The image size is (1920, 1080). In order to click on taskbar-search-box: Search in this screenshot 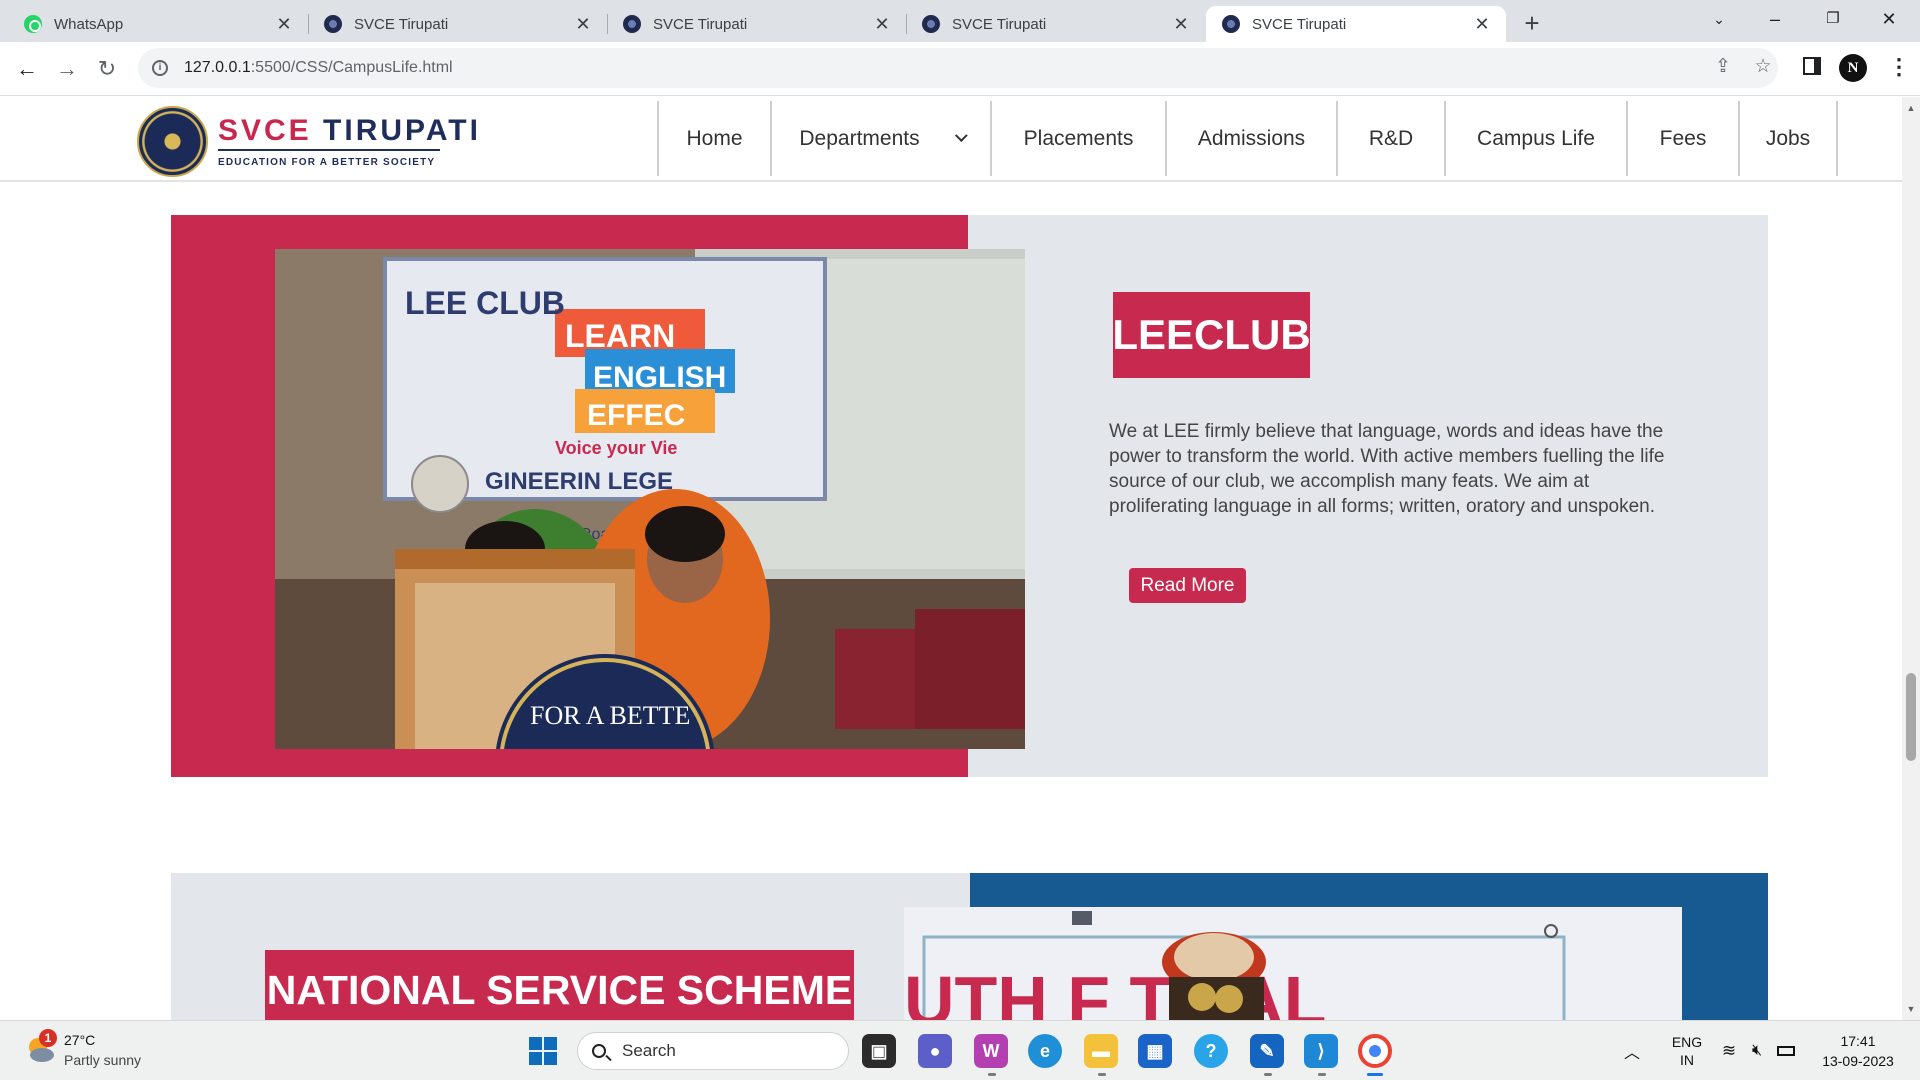, I will do `click(713, 1051)`.